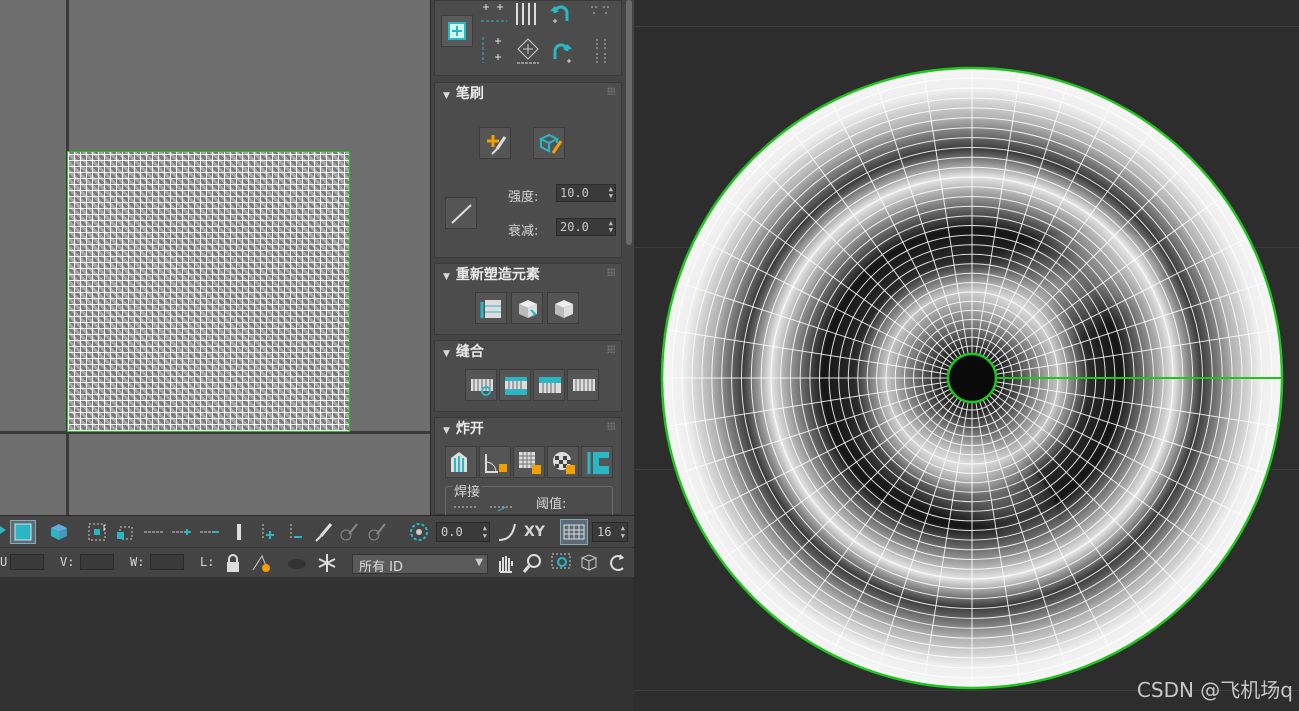 The height and width of the screenshot is (711, 1299). I want to click on brush-falloff-type-button, so click(461, 213).